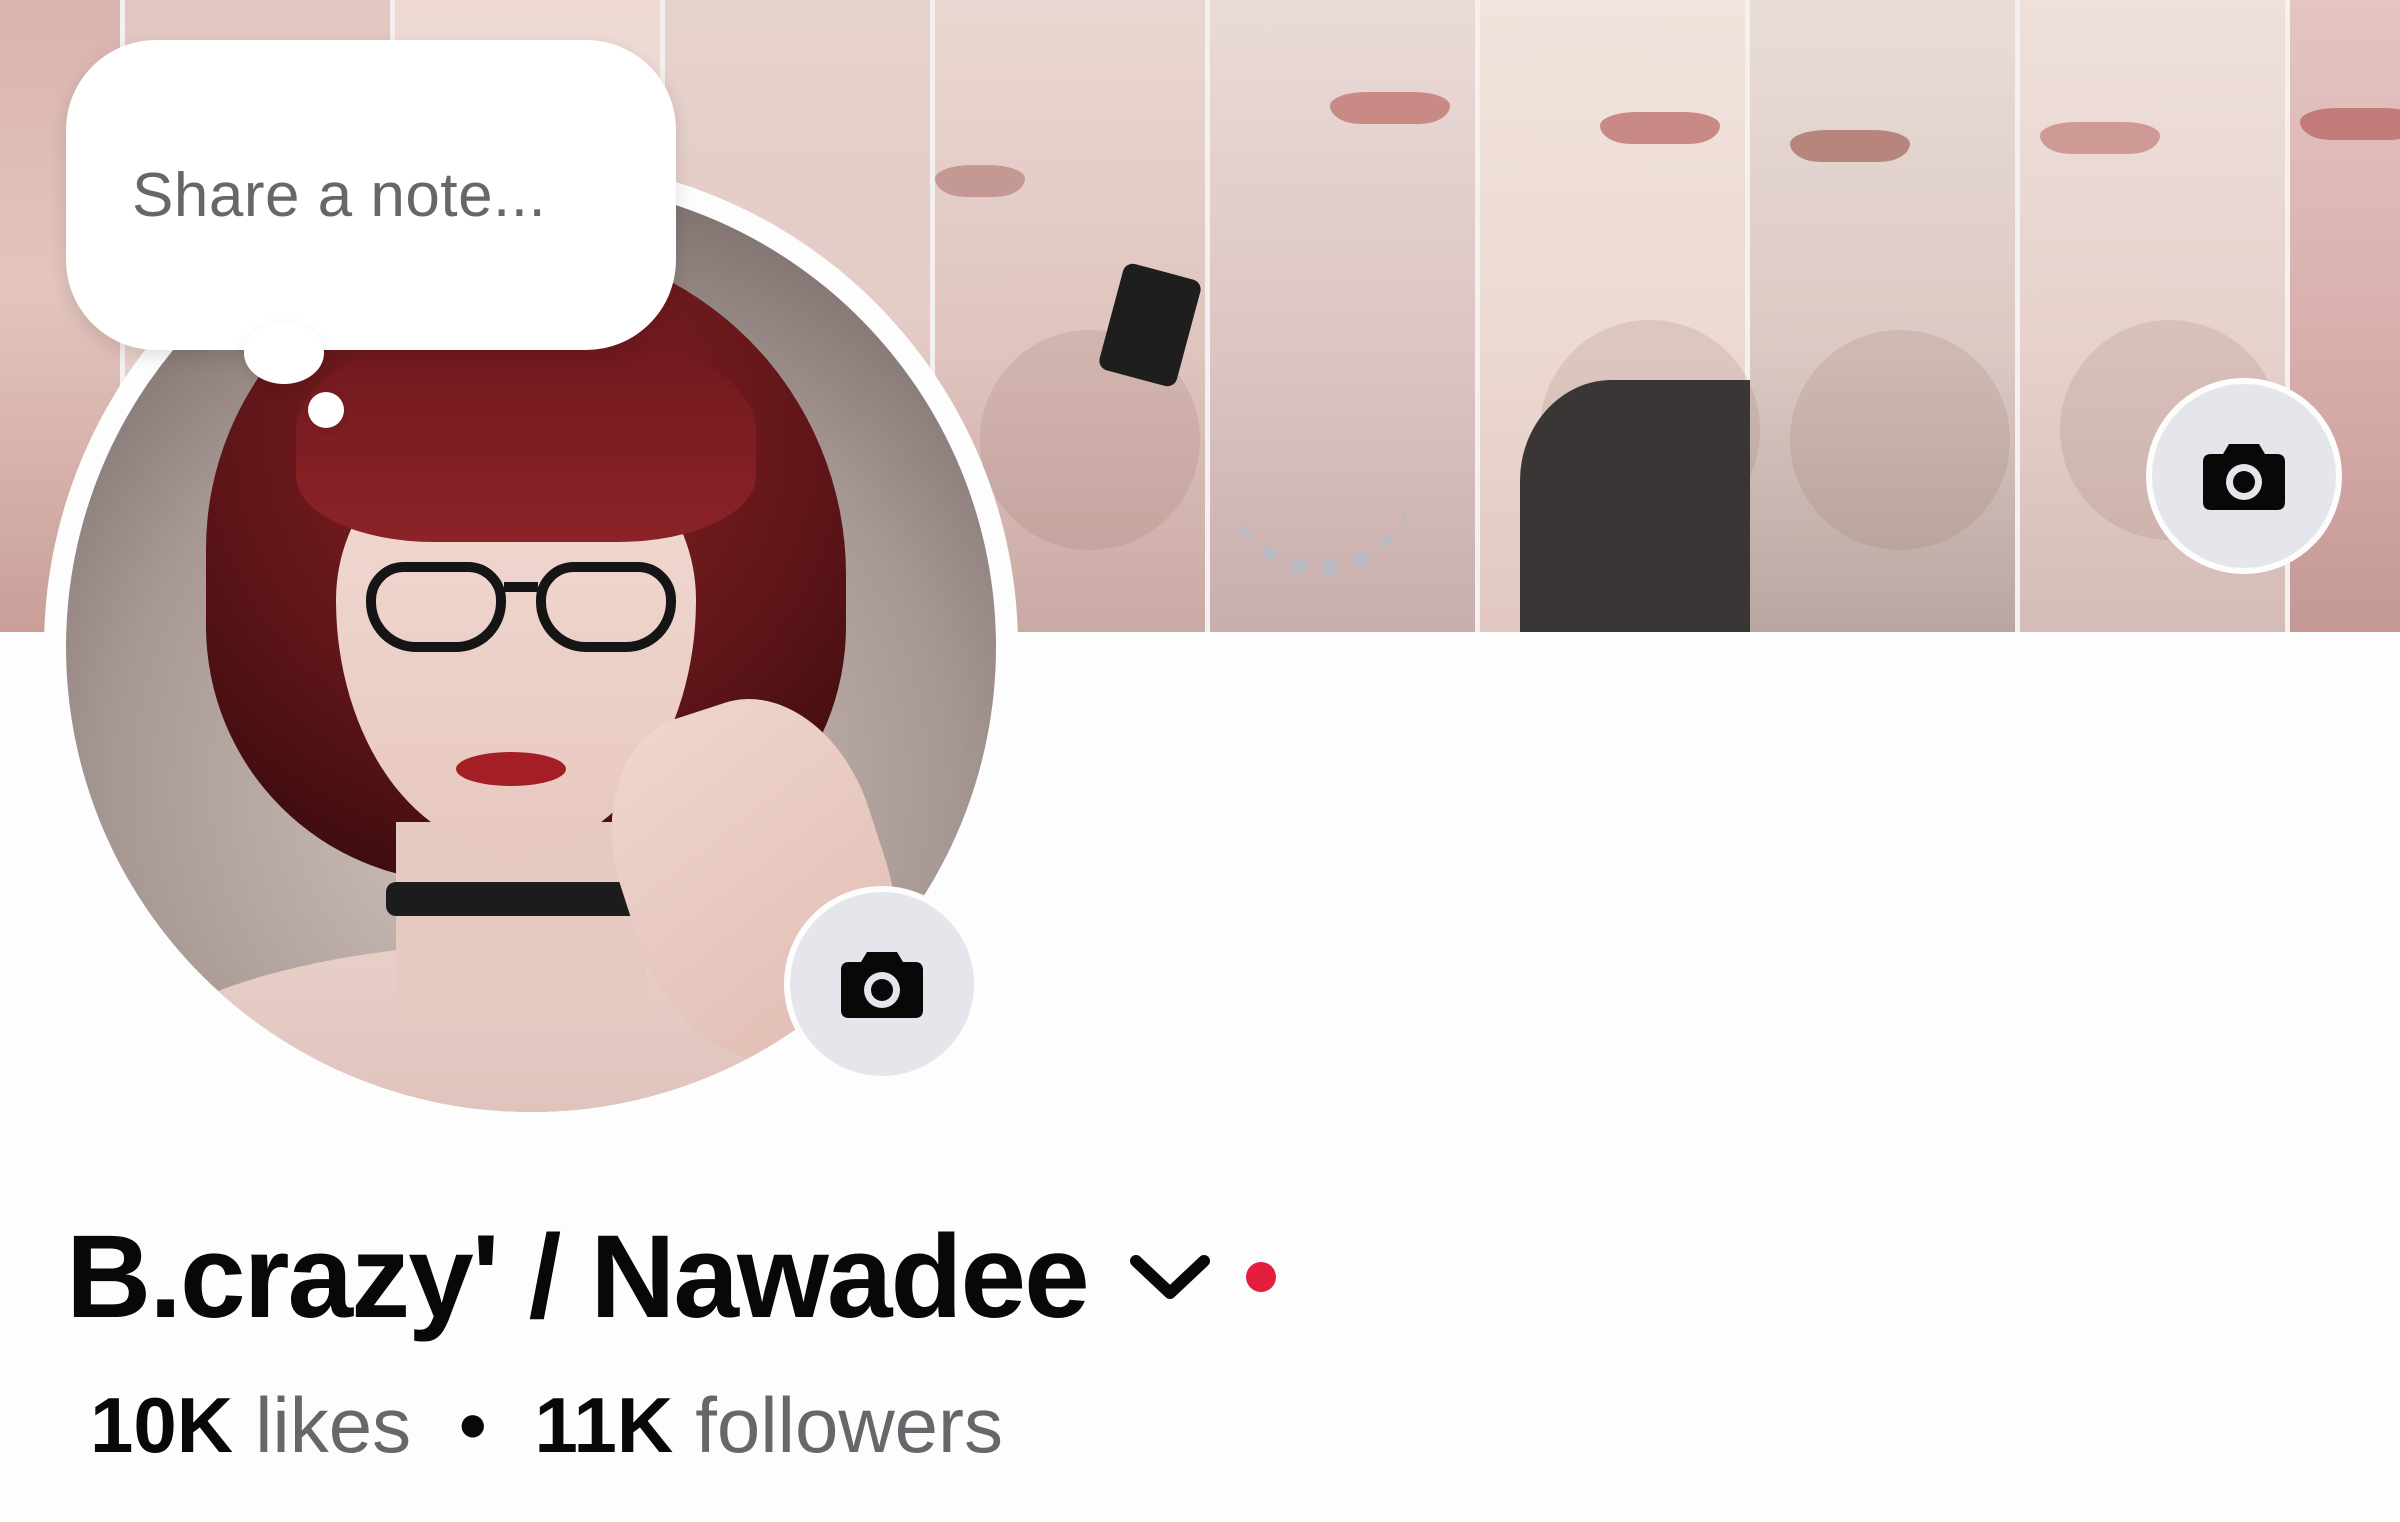  I want to click on note-bubble-tail-dot, so click(326, 410).